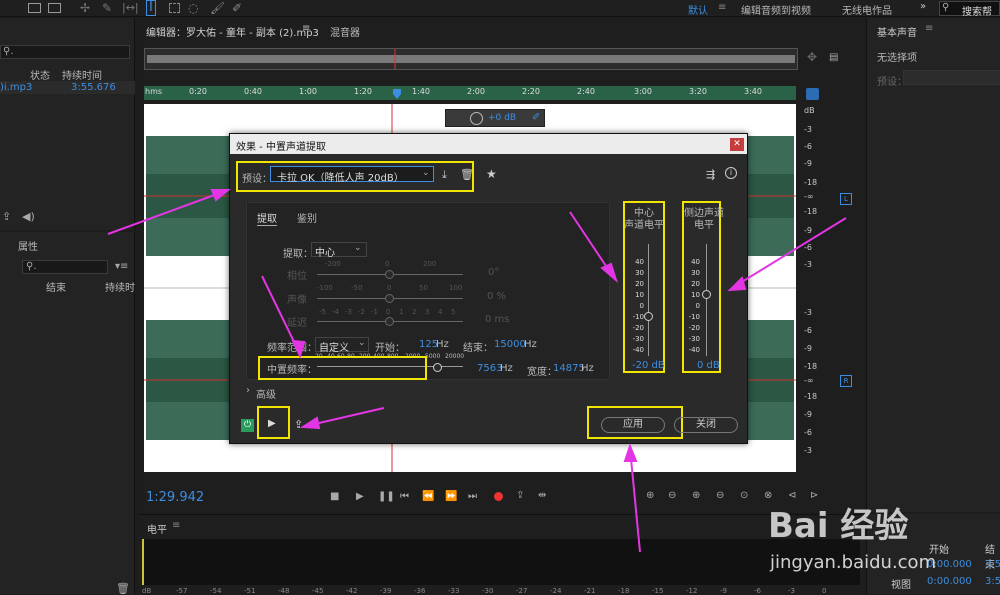  Describe the element at coordinates (28, 245) in the screenshot. I see `tab-properties: 属性` at that location.